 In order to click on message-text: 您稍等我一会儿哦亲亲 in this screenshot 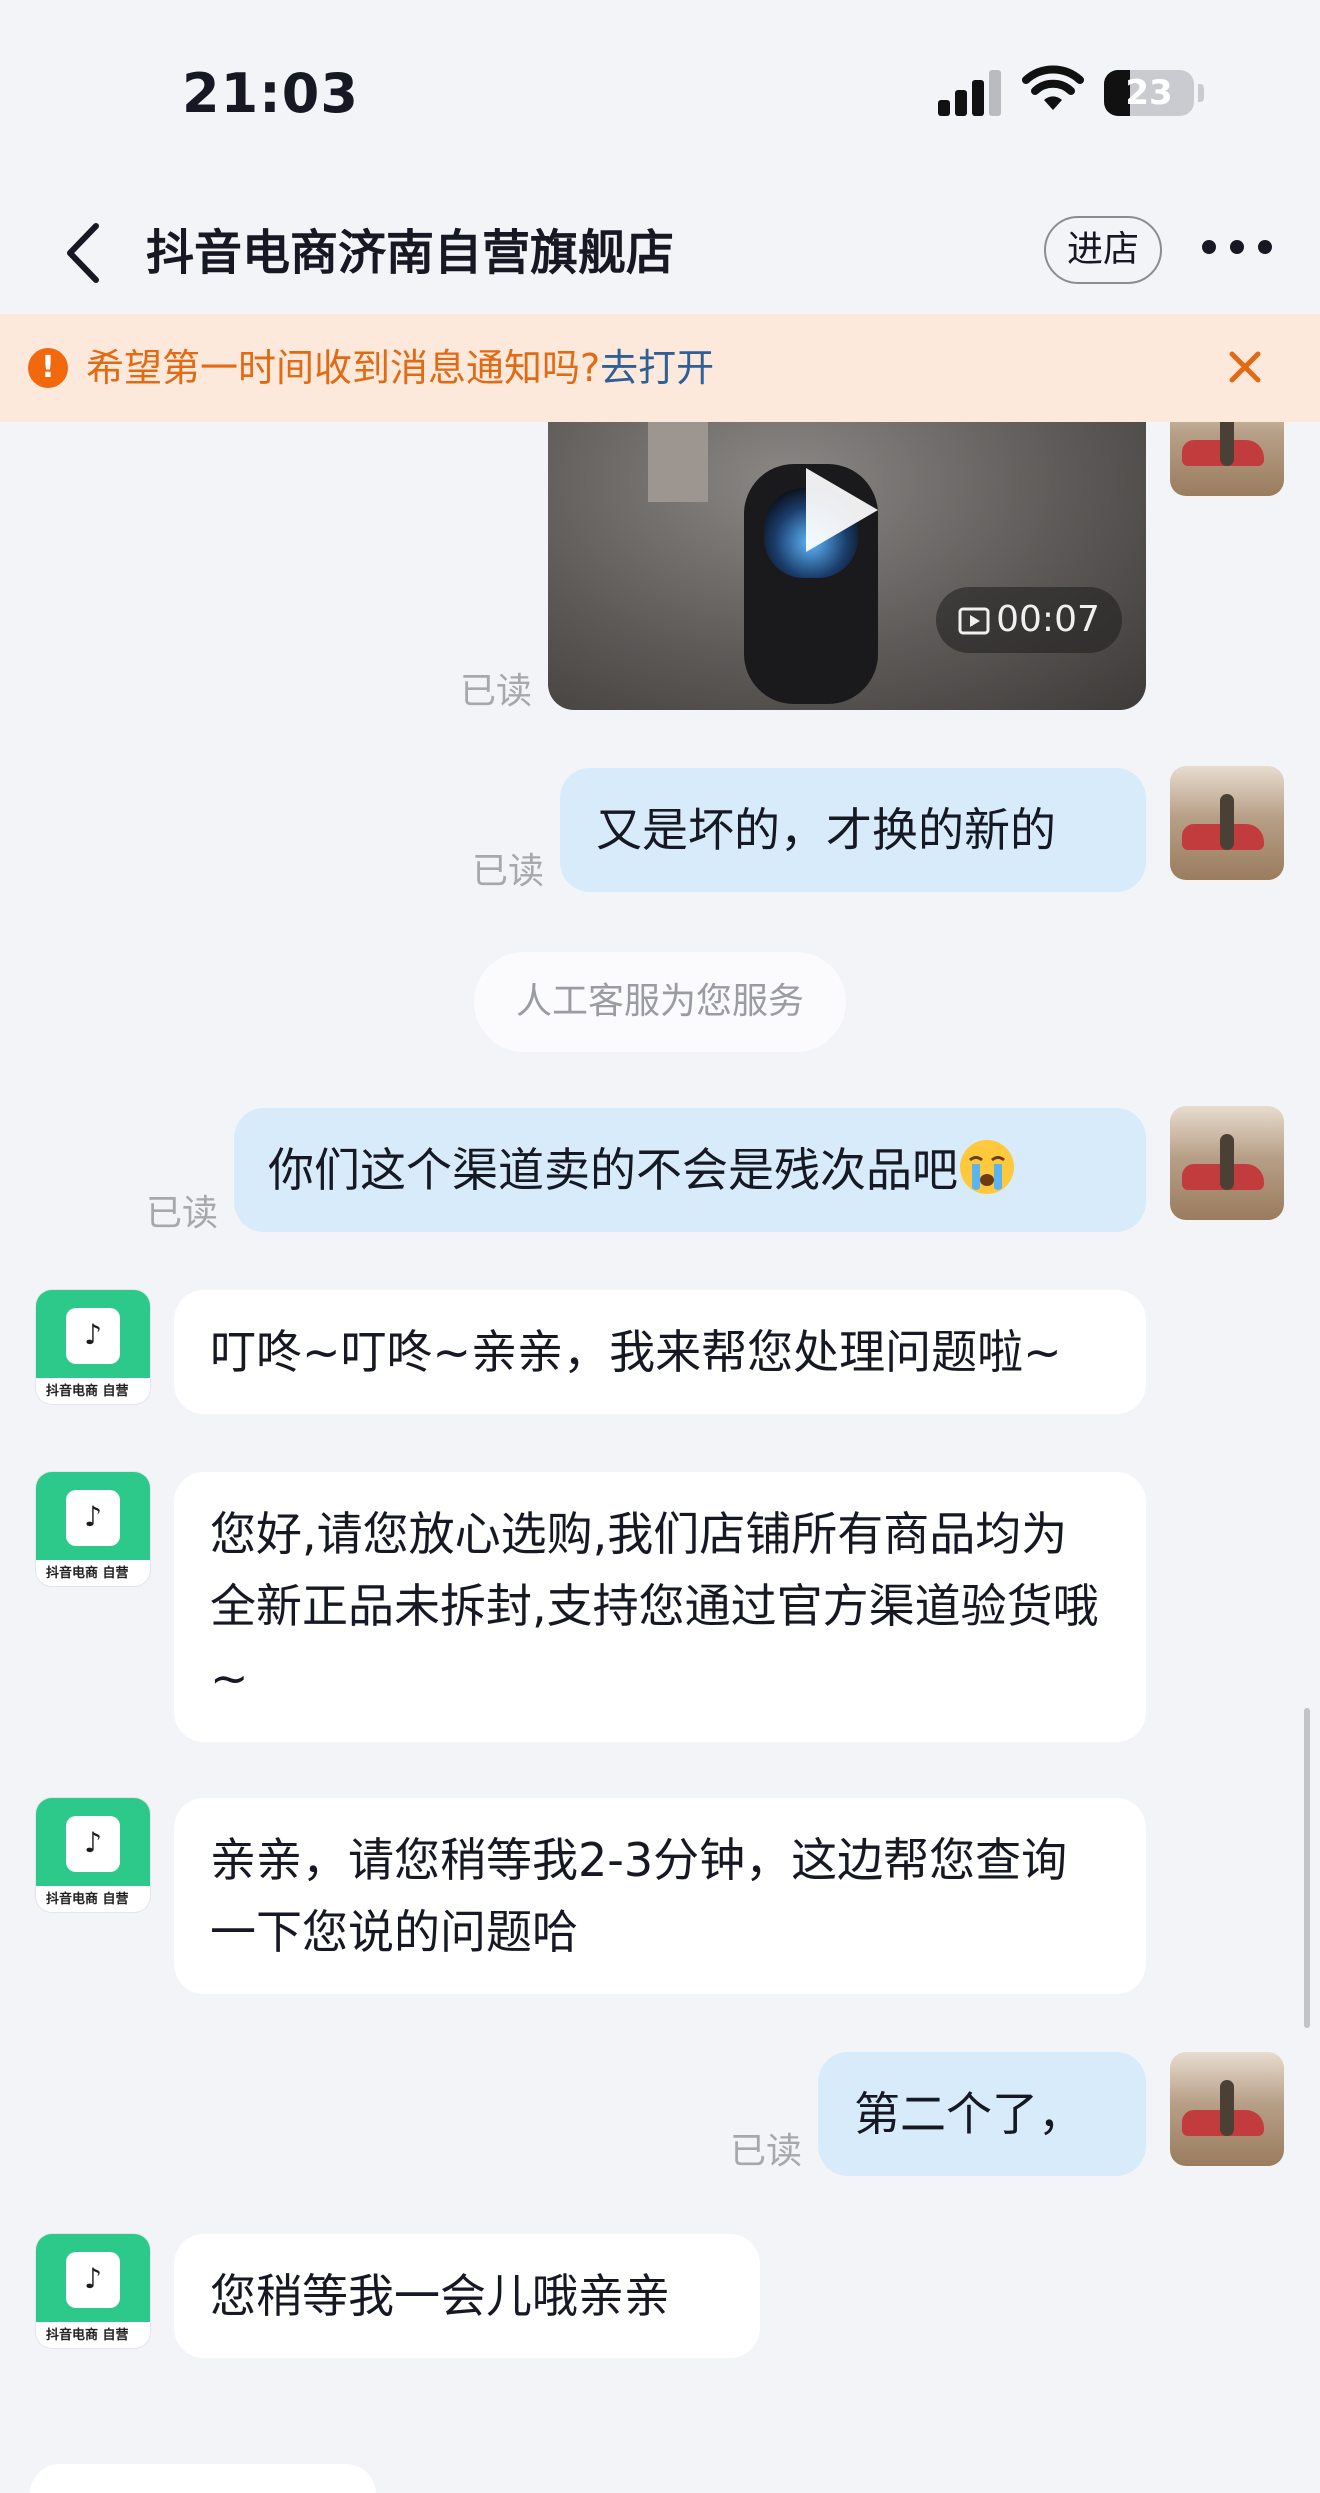, I will do `click(440, 2296)`.